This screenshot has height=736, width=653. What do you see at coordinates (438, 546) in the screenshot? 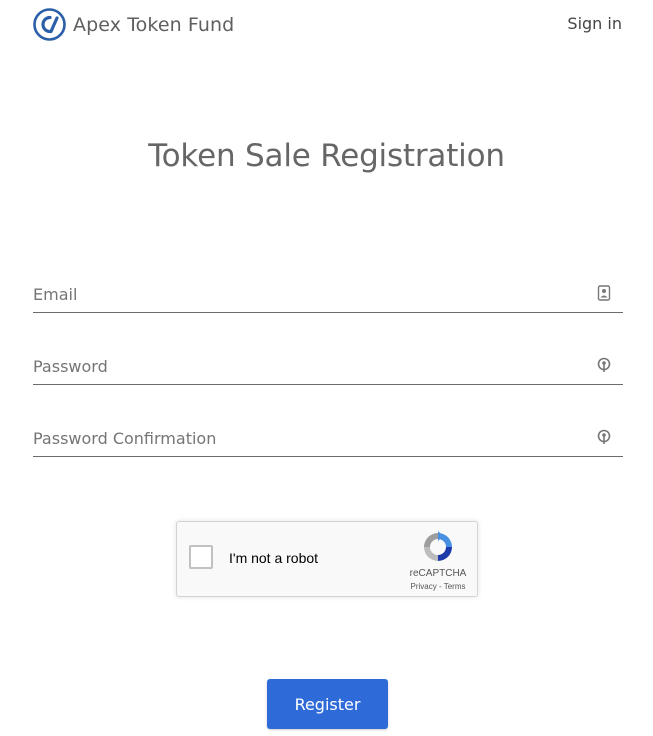
I see `recaptcha-logo-icon` at bounding box center [438, 546].